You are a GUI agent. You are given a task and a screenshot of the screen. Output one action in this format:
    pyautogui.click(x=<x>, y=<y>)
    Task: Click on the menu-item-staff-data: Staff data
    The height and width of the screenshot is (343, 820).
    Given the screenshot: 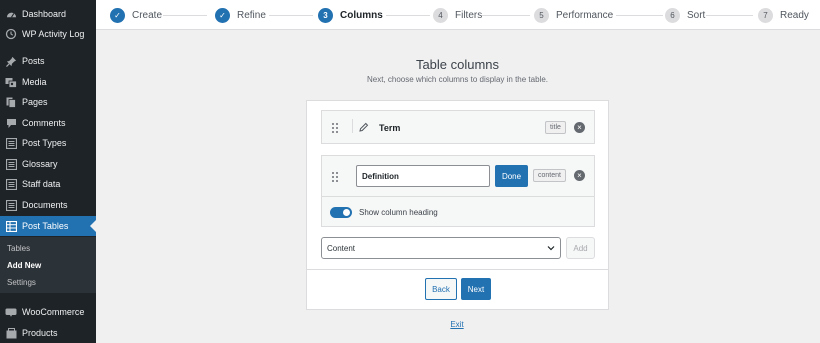 What is the action you would take?
    pyautogui.click(x=48, y=184)
    